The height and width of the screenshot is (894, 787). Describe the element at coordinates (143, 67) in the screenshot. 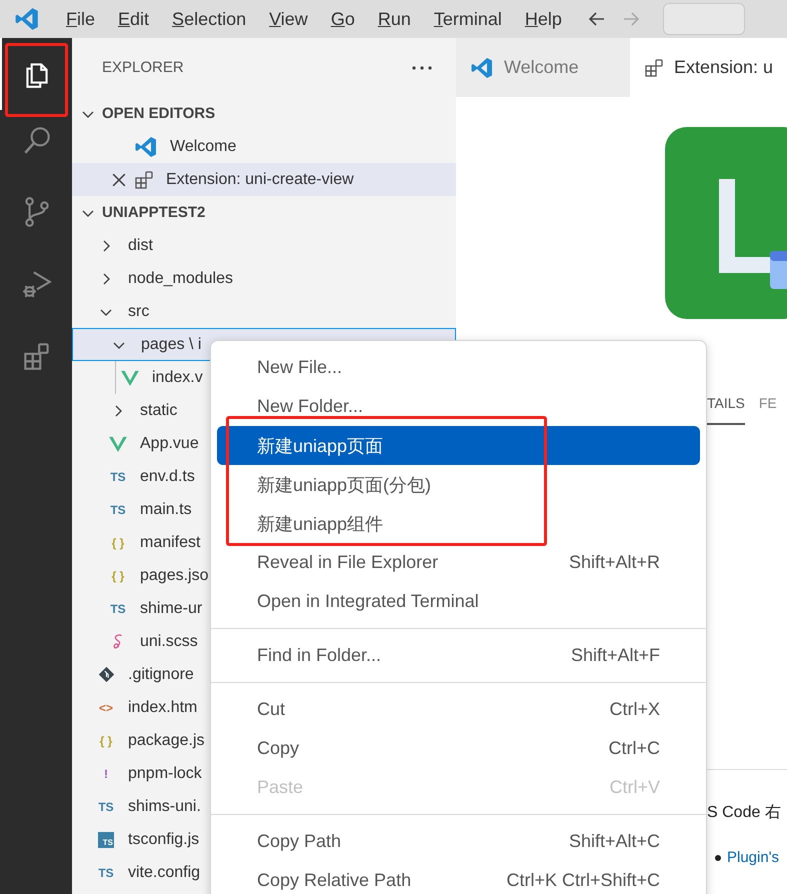

I see `explorer-title: EXPLORER` at that location.